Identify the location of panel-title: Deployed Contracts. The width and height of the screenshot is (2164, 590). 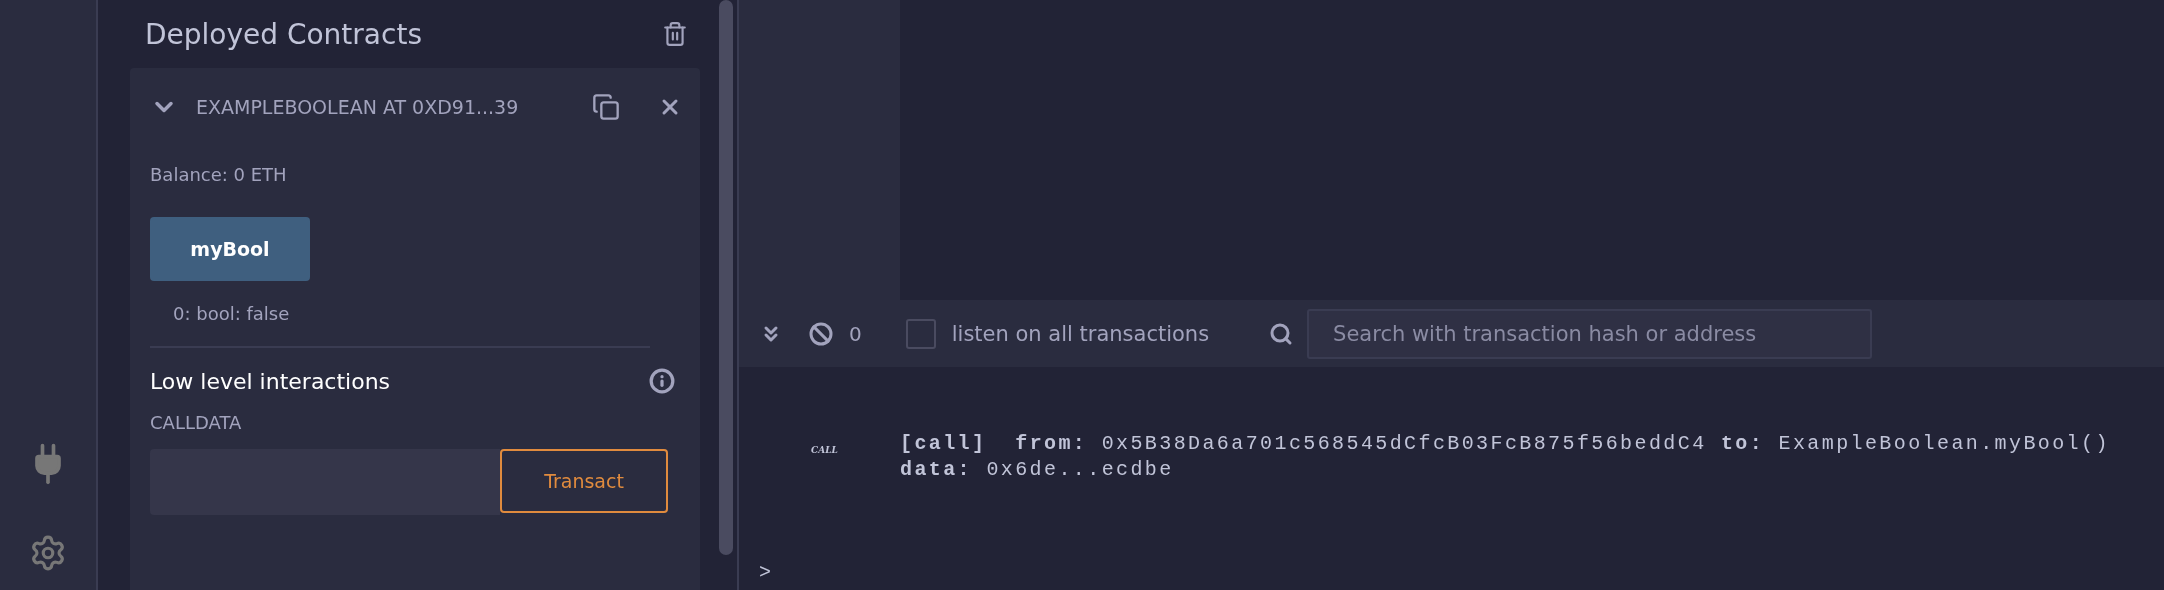
(283, 34).